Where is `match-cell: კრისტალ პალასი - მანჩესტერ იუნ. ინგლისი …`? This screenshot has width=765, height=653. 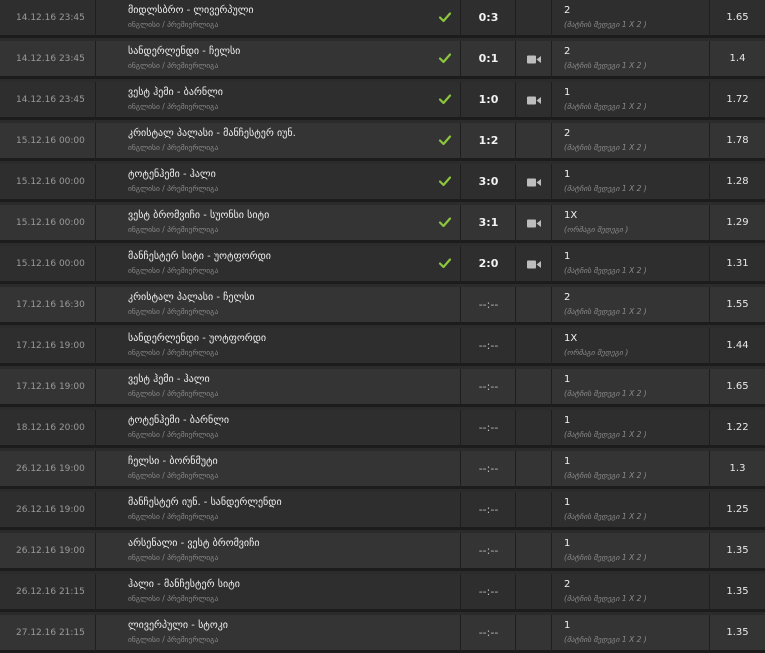 match-cell: კრისტალ პალასი - მანჩესტერ იუნ. ინგლისი … is located at coordinates (278, 142).